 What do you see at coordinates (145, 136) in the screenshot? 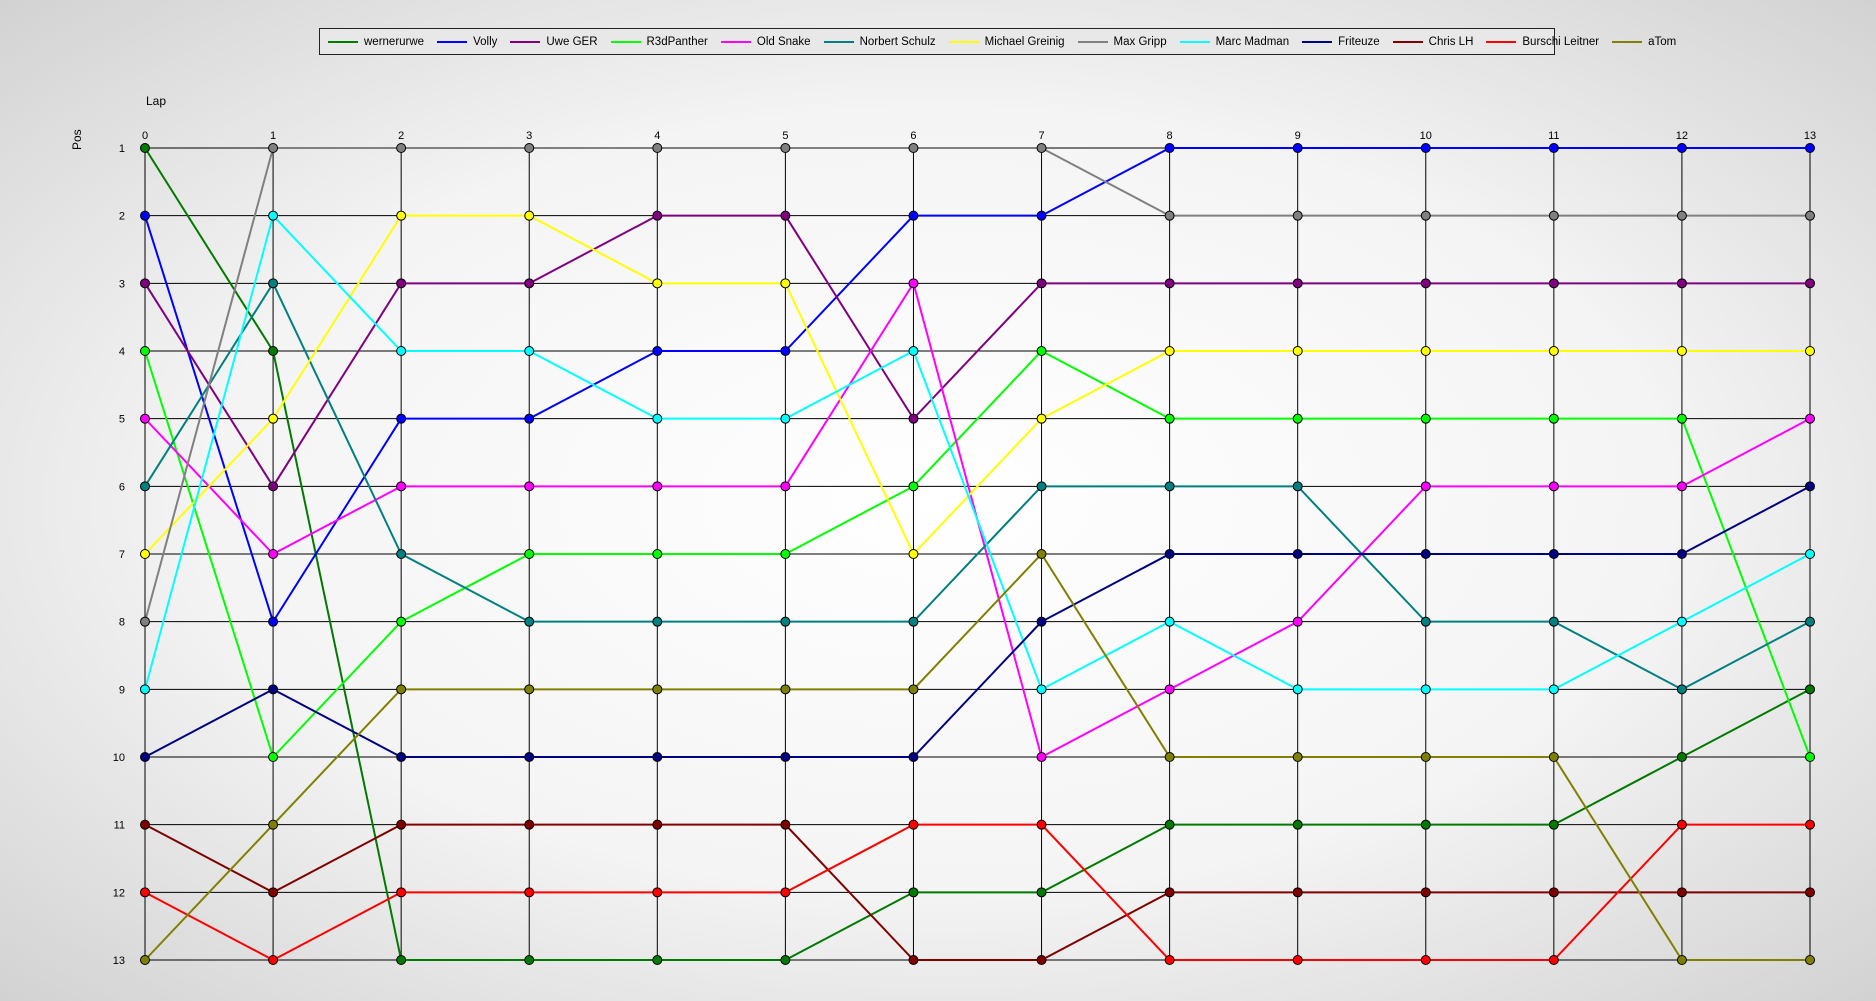
I see `x-tick-label: 0` at bounding box center [145, 136].